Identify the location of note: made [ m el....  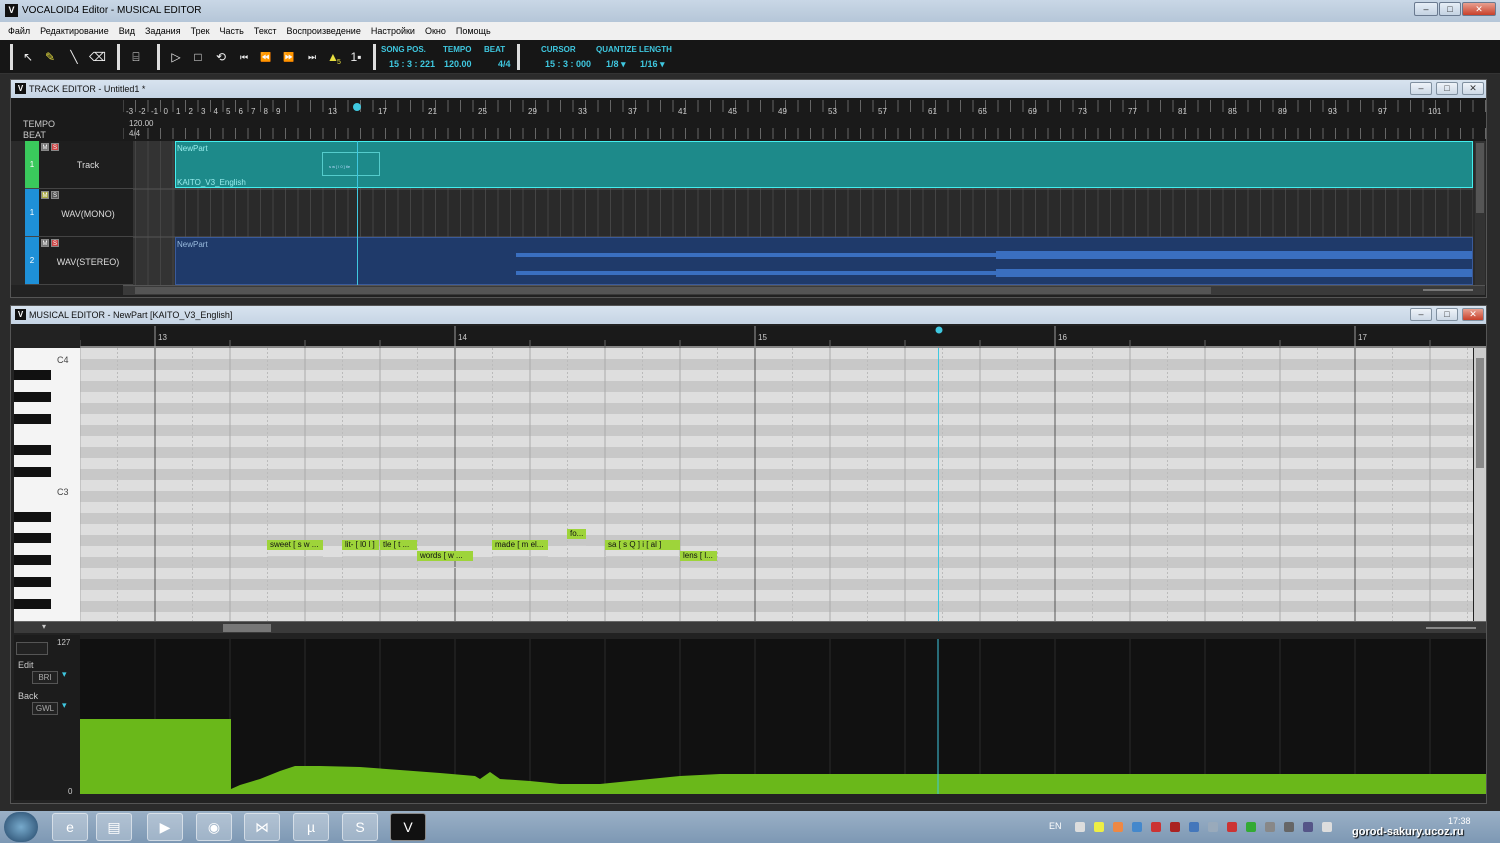
(520, 545).